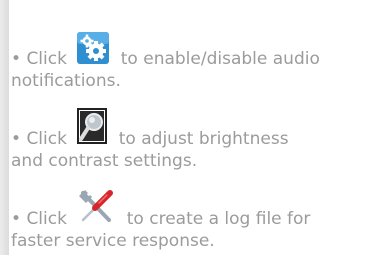 The width and height of the screenshot is (389, 255). I want to click on help-item-text-line-1: to create a log file for, so click(218, 219).